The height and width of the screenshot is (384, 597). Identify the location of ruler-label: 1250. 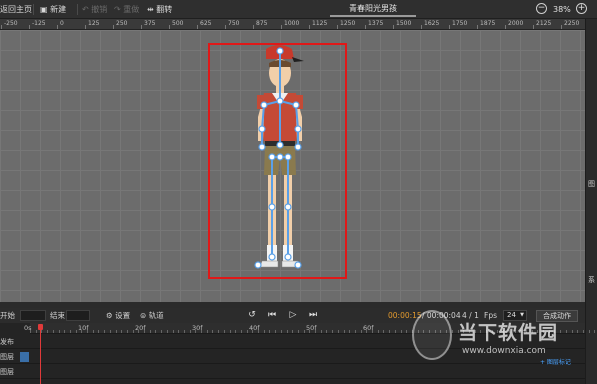
(348, 23).